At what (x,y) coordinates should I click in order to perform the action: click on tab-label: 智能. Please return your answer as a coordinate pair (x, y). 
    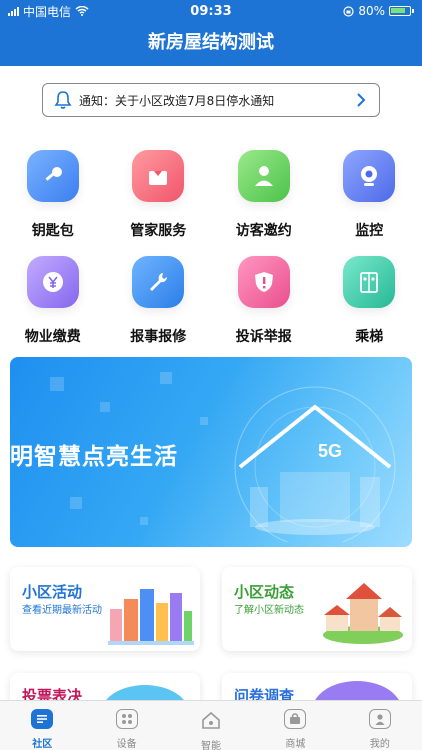
    Looking at the image, I should click on (211, 745).